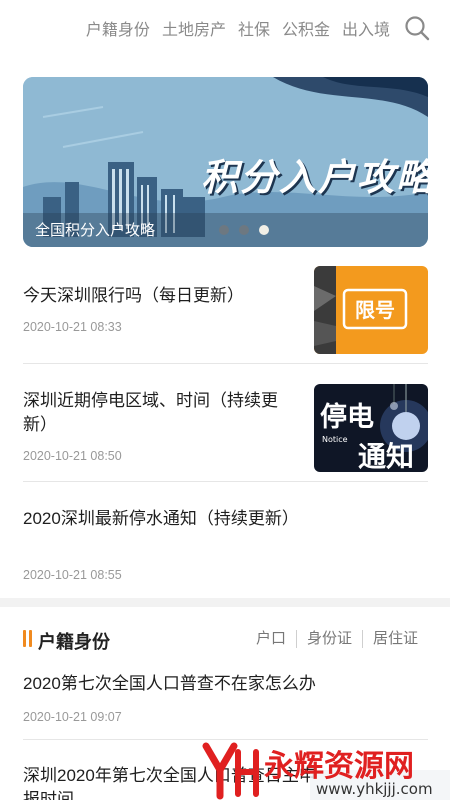  I want to click on article-time: 2020-10-21 08:55, so click(72, 575).